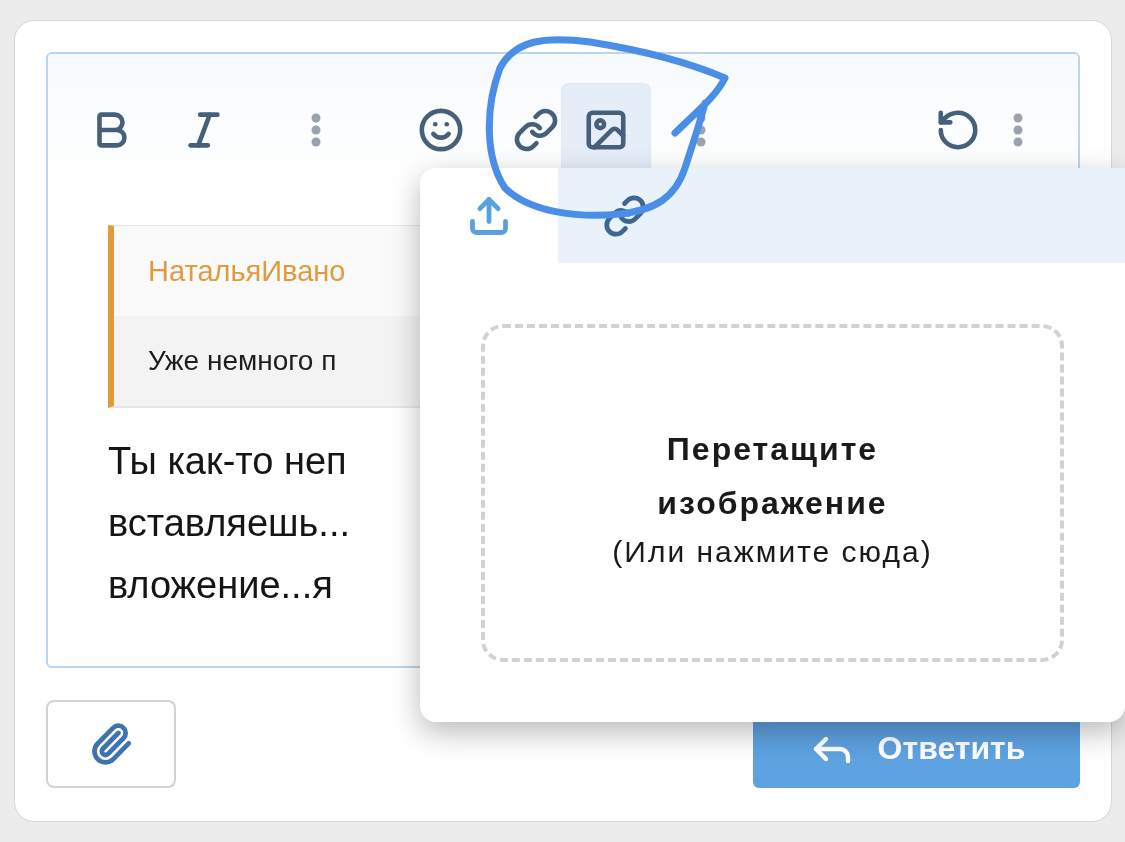 This screenshot has height=842, width=1125. I want to click on paperclip-icon, so click(111, 744).